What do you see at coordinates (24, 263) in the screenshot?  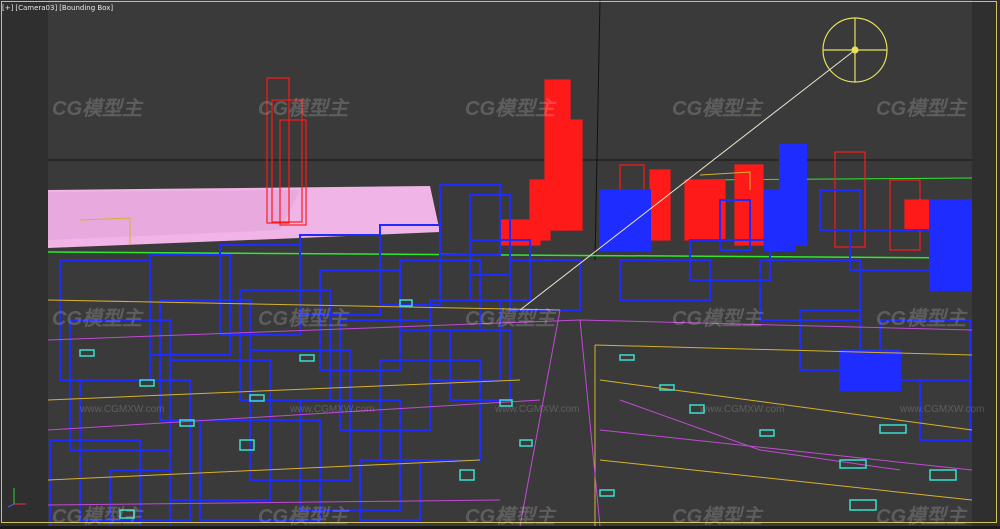 I see `viewport-left-margin` at bounding box center [24, 263].